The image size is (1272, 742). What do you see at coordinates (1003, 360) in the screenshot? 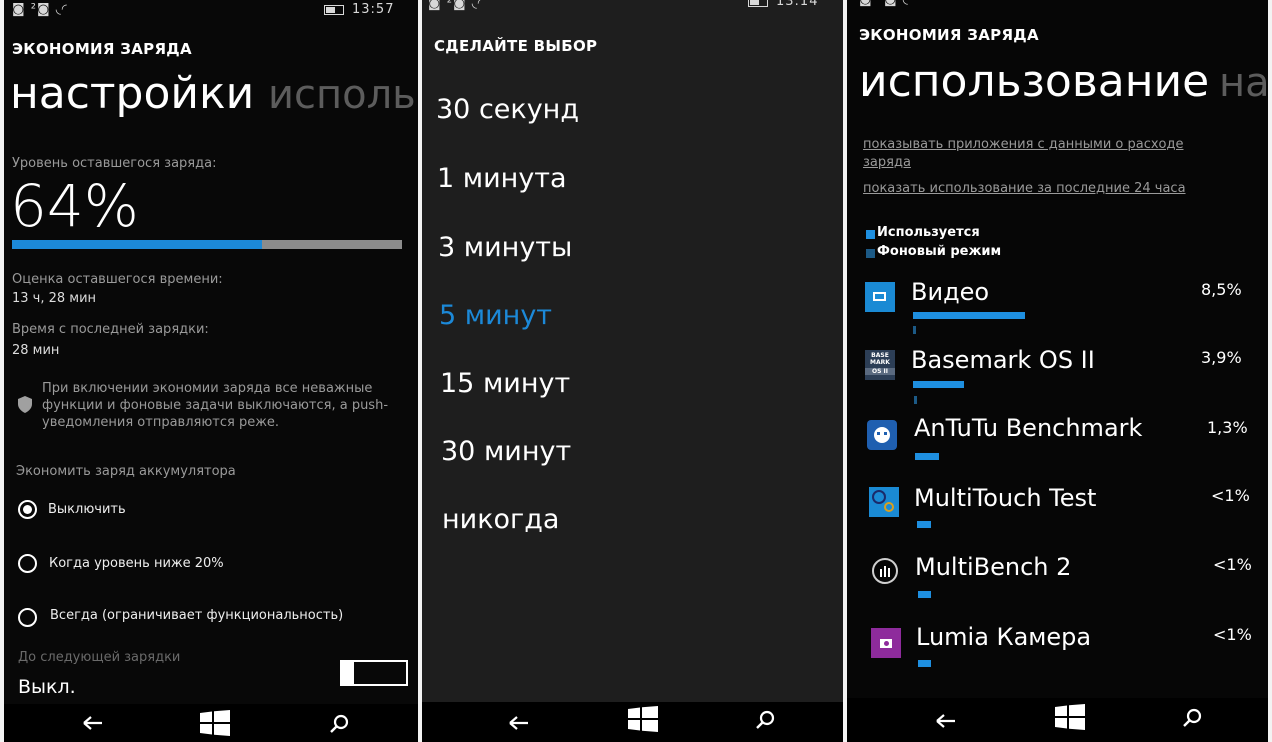
I see `app-name: Basemark OS II` at bounding box center [1003, 360].